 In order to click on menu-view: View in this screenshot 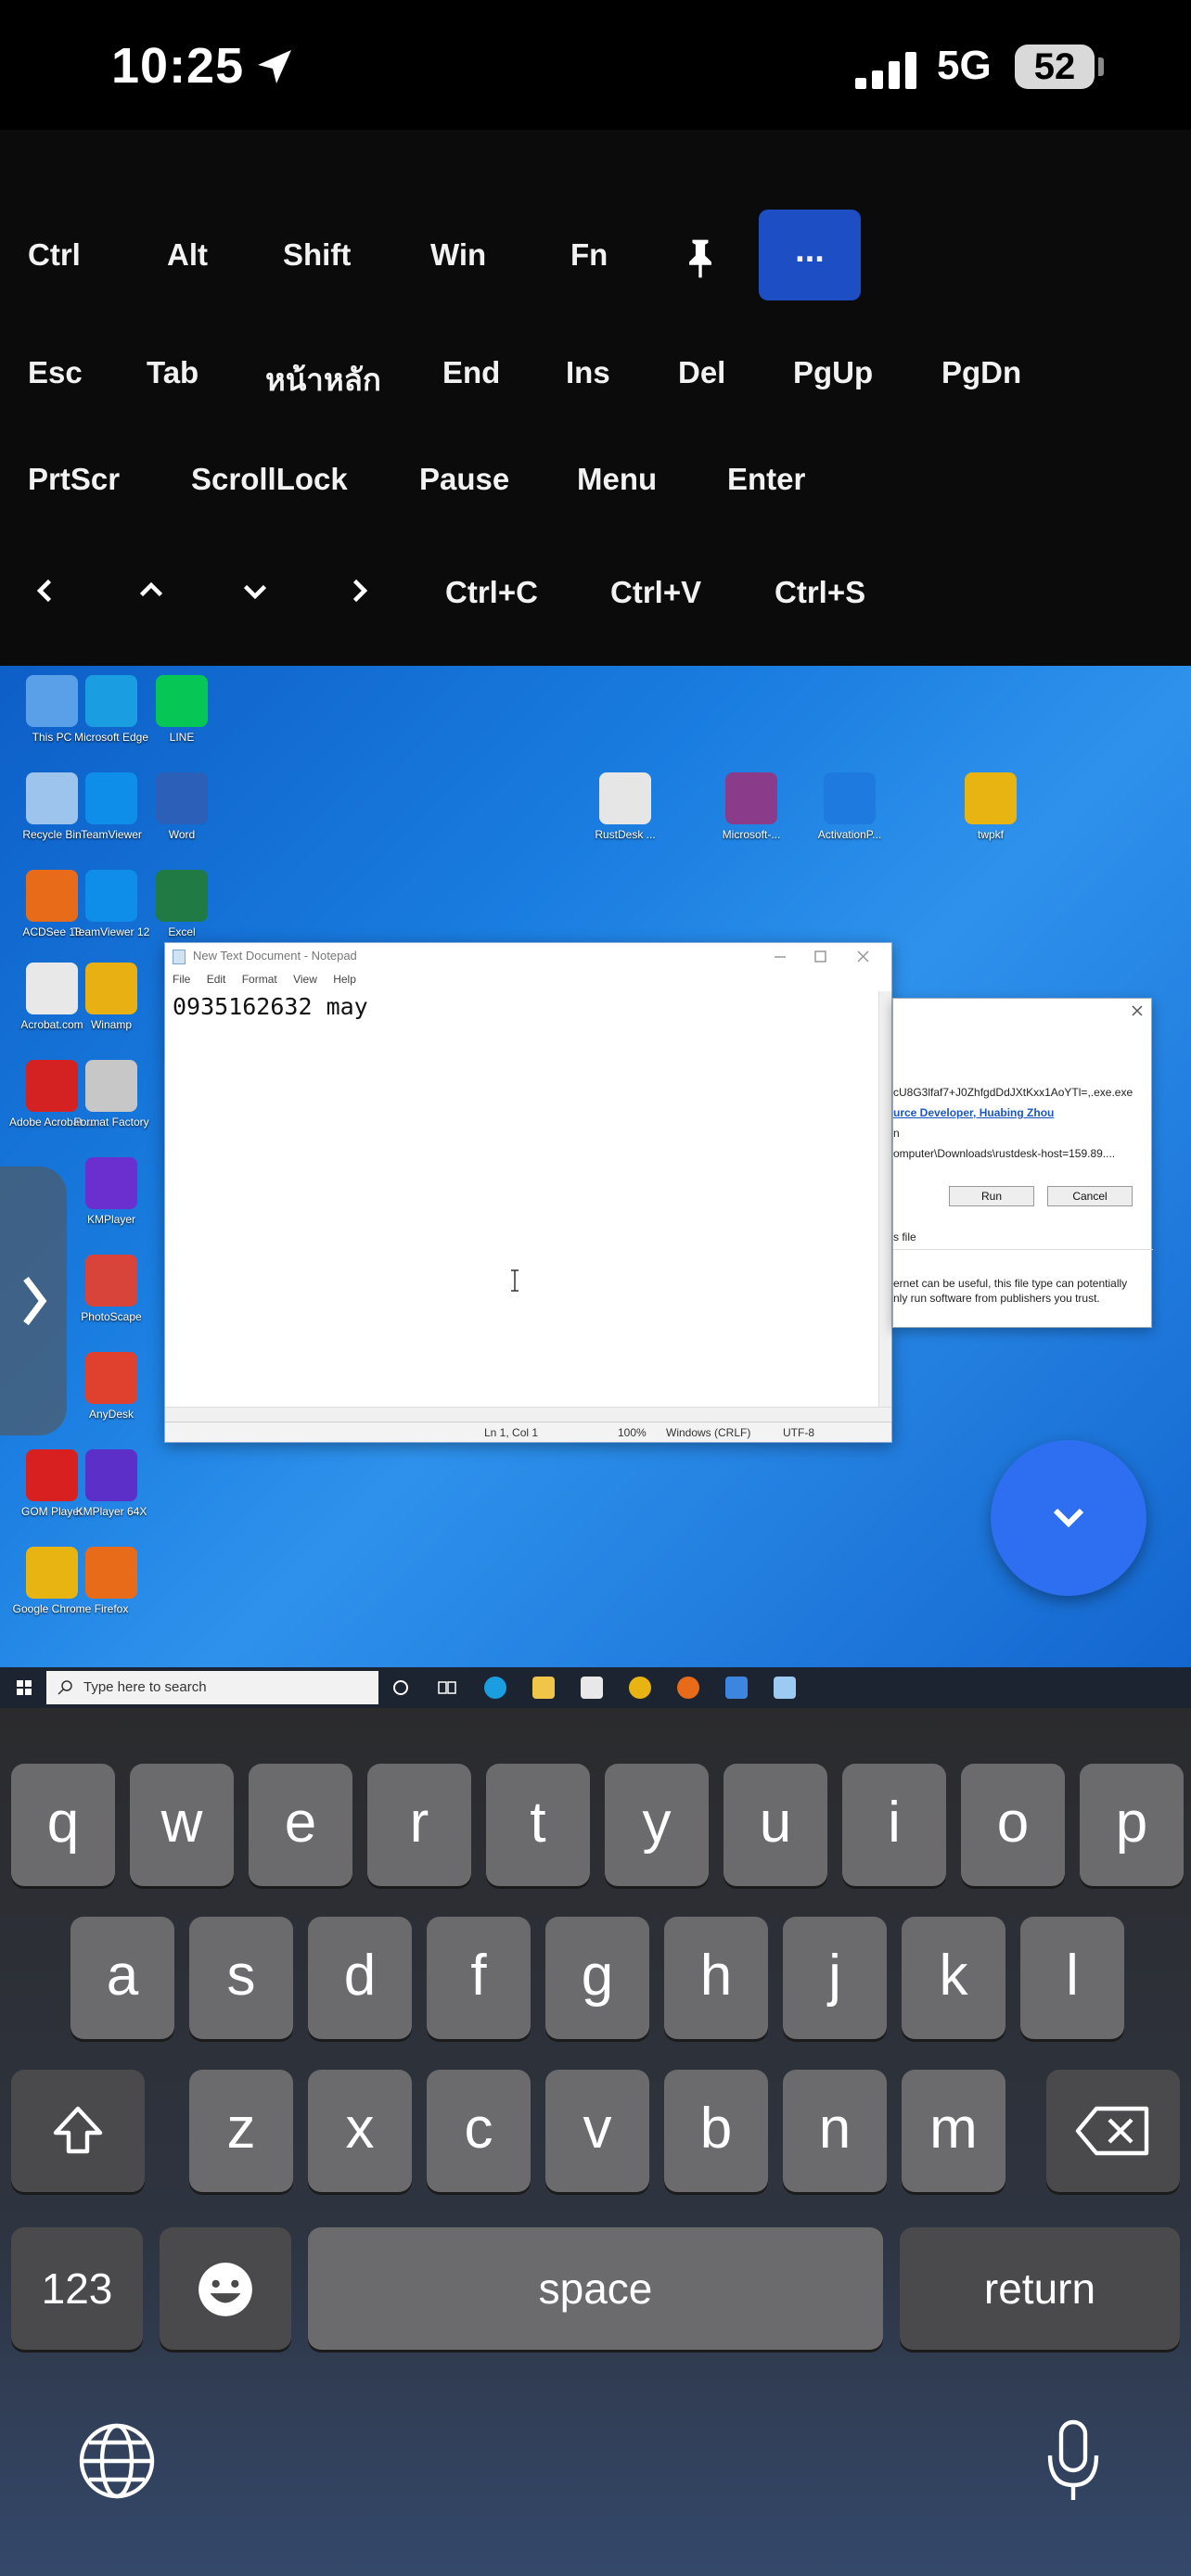, I will do `click(305, 979)`.